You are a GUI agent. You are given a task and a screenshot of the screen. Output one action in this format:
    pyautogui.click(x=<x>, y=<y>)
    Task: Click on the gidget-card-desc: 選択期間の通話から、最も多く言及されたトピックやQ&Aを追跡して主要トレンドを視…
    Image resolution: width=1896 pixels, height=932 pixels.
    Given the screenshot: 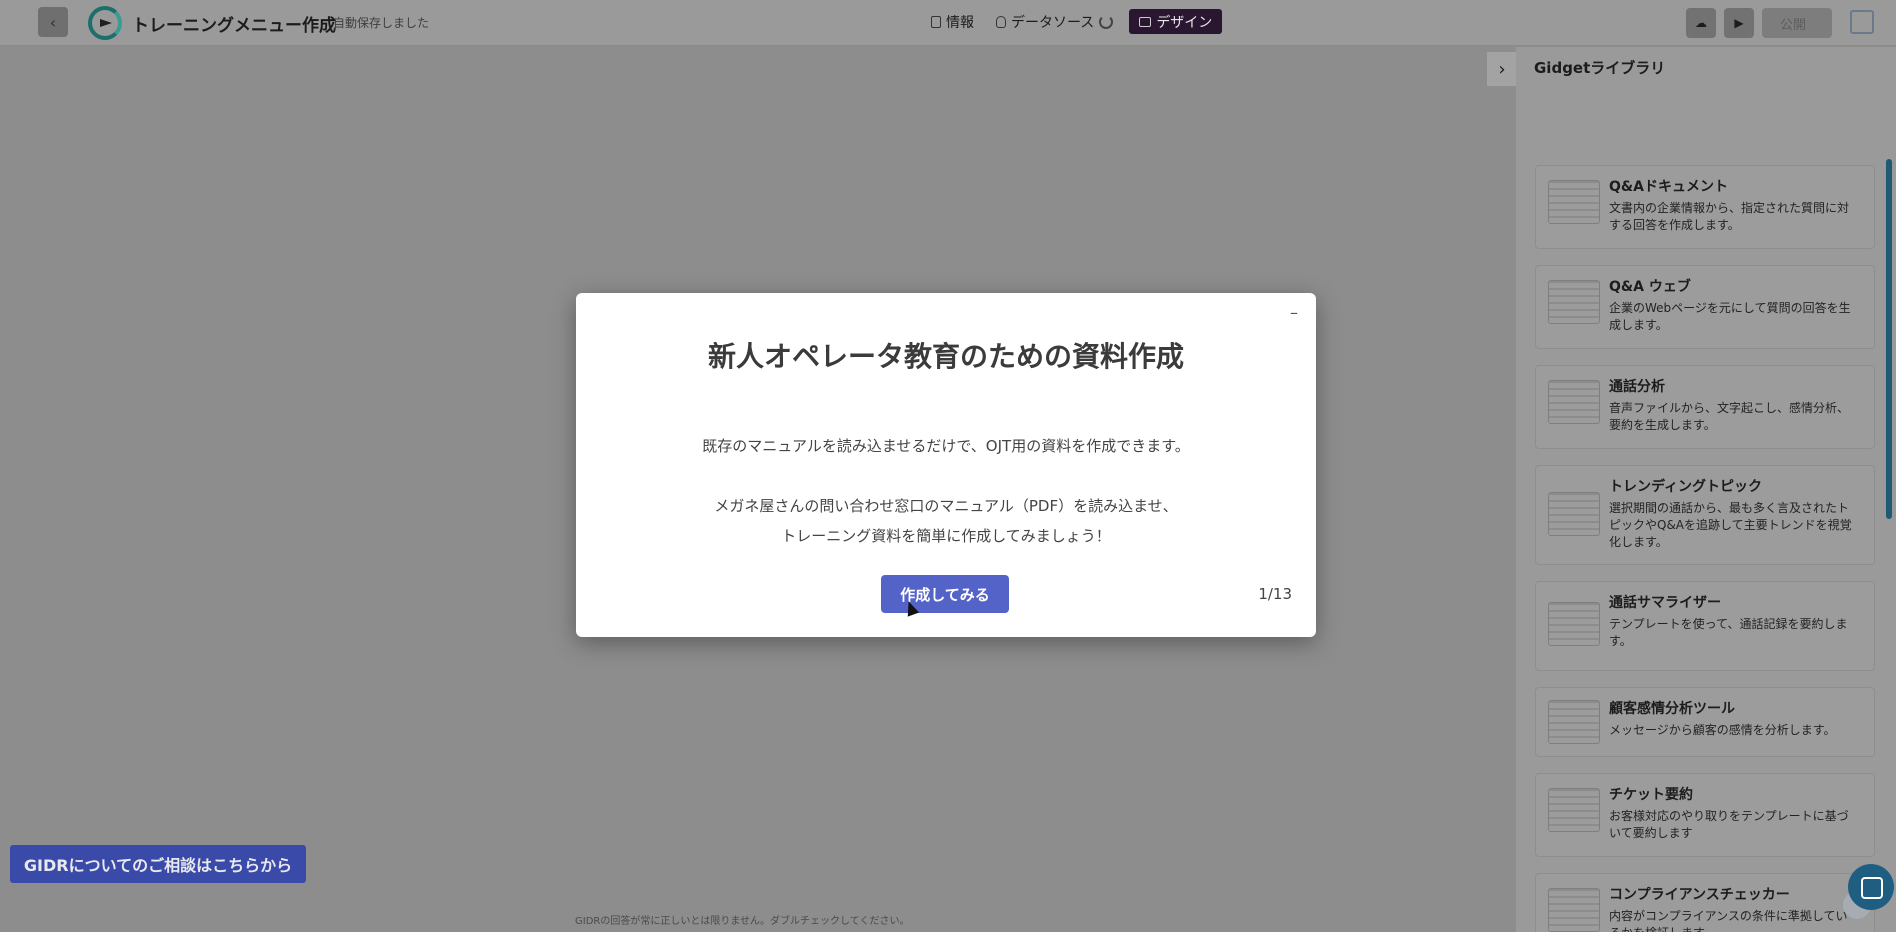 What is the action you would take?
    pyautogui.click(x=1730, y=525)
    